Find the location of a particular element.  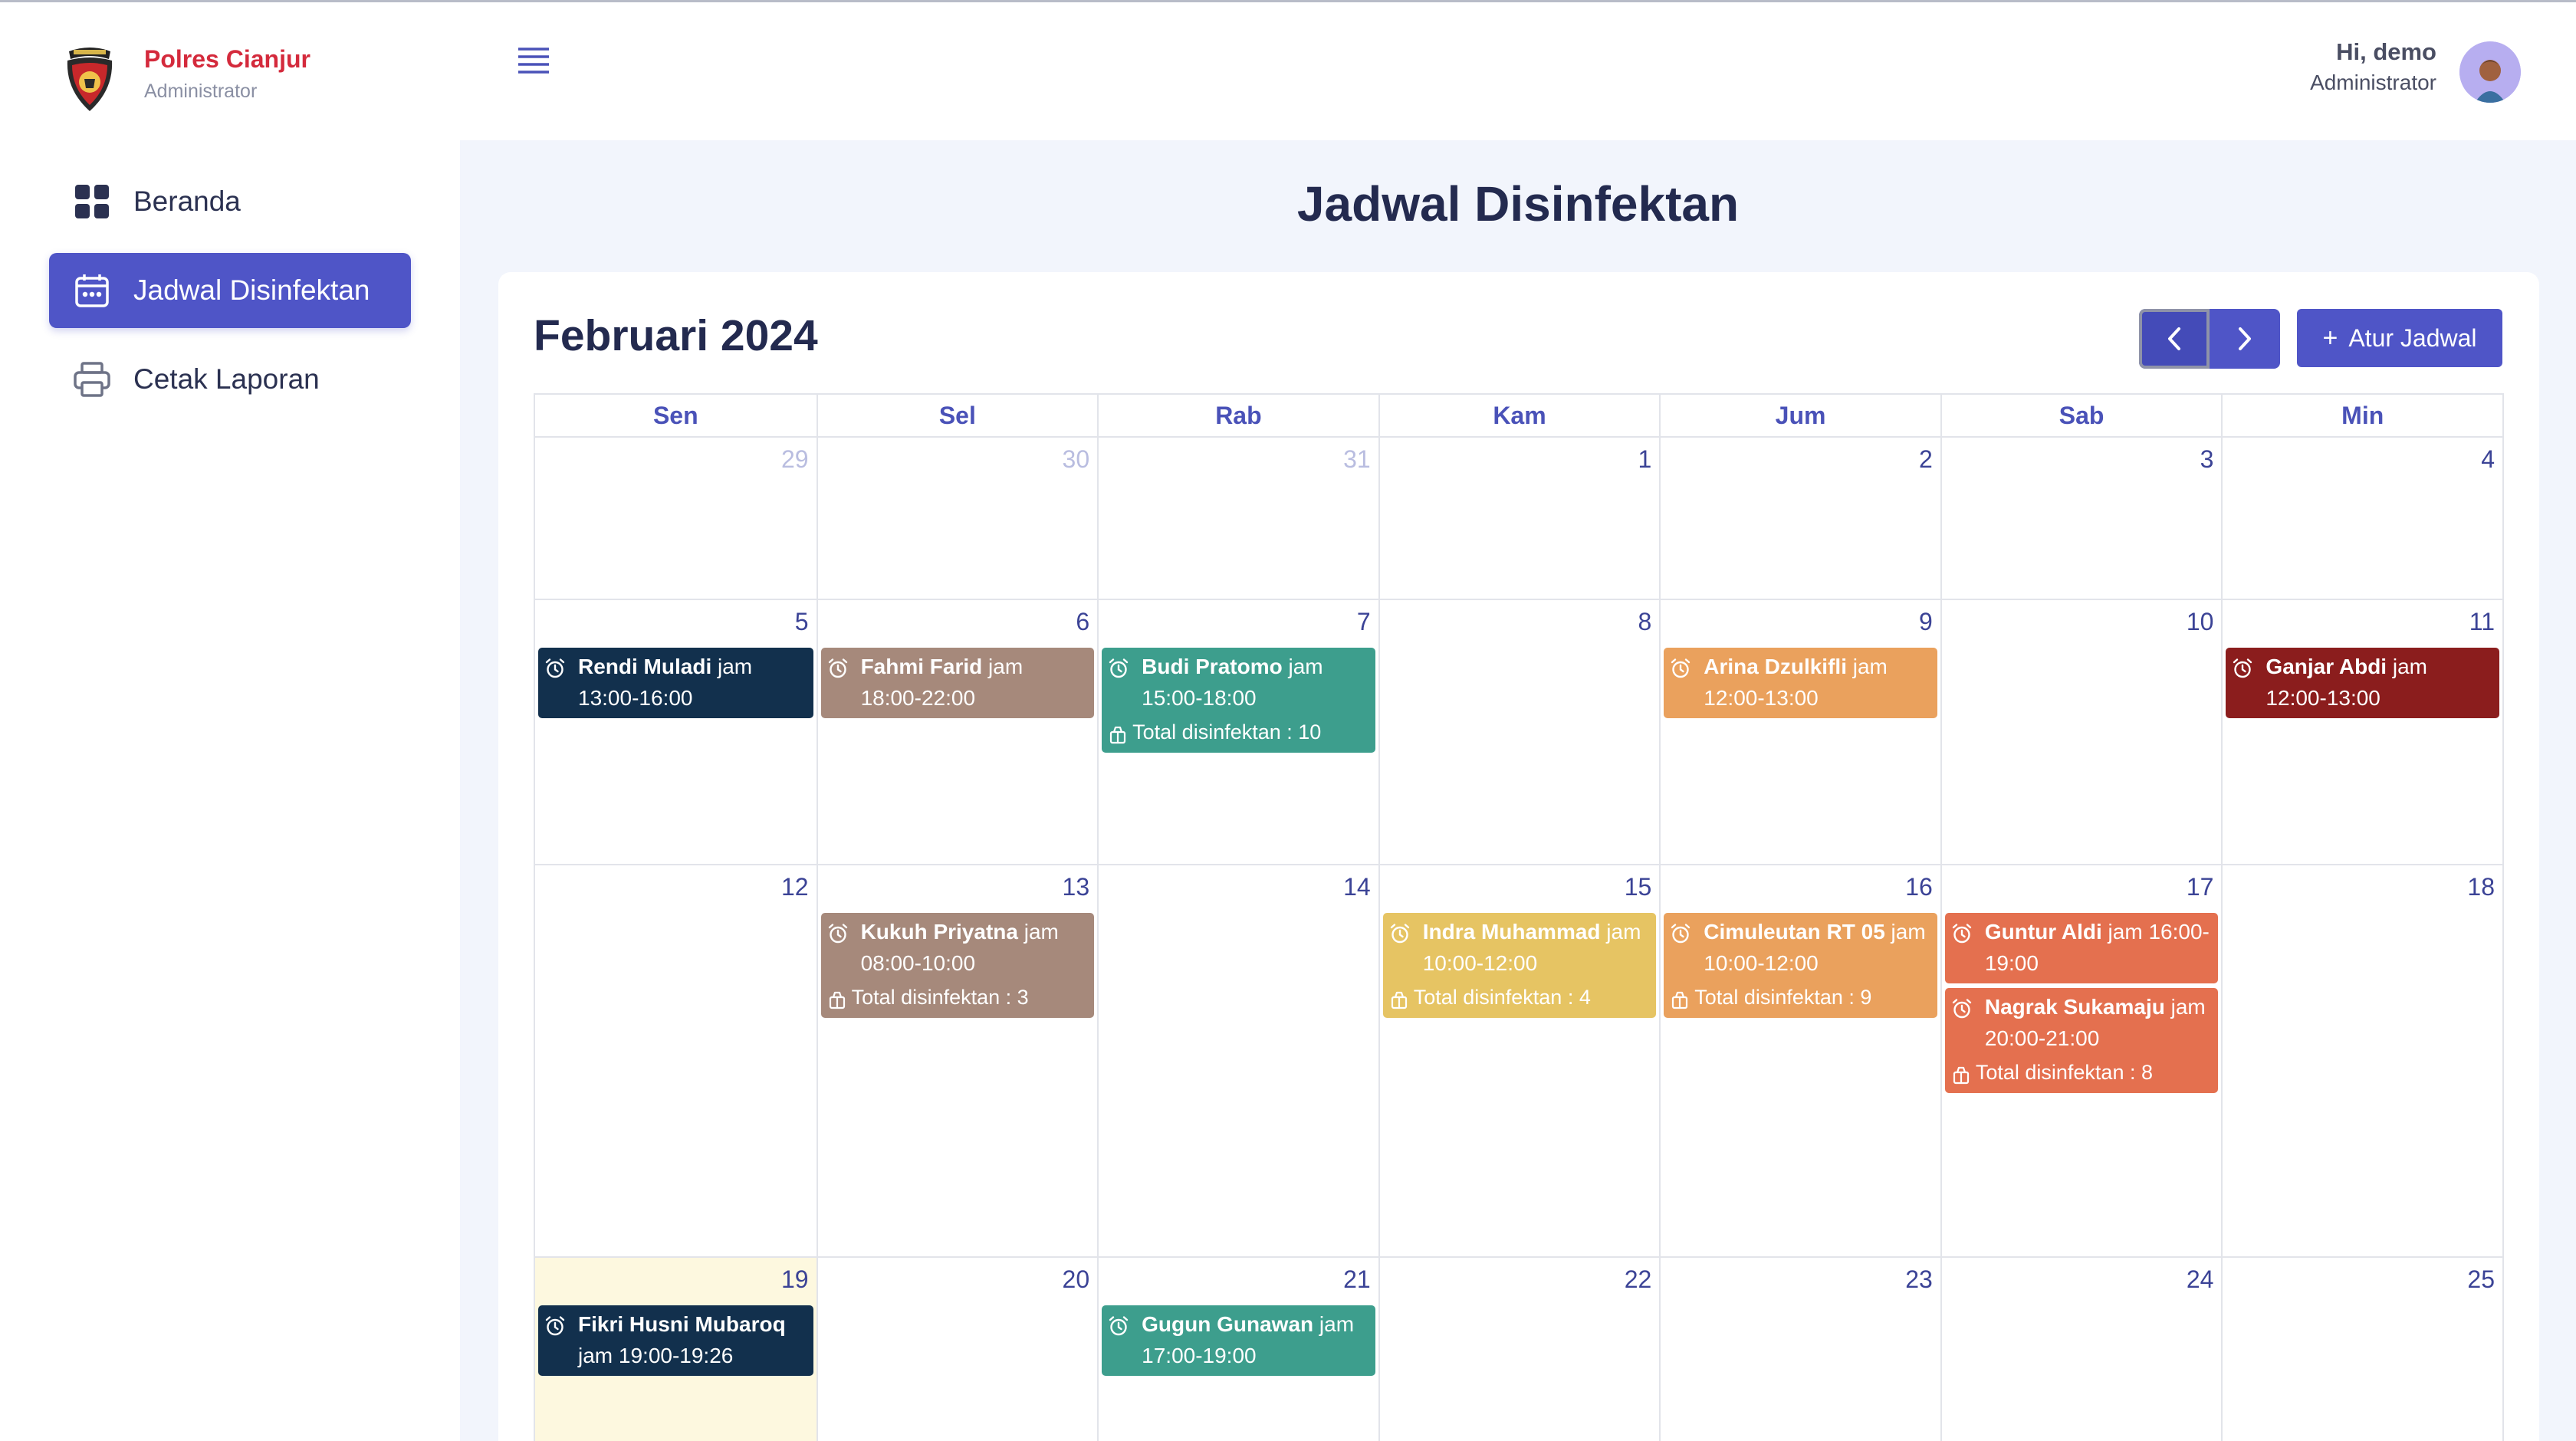

calendar-day: 21 Gugun Gunawan jam 17:00-19:00 is located at coordinates (1238, 1349).